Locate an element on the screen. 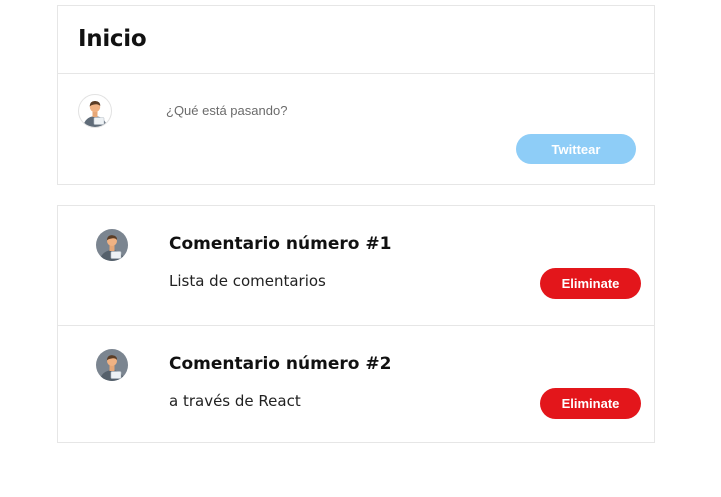  page-title: Inicio is located at coordinates (112, 39).